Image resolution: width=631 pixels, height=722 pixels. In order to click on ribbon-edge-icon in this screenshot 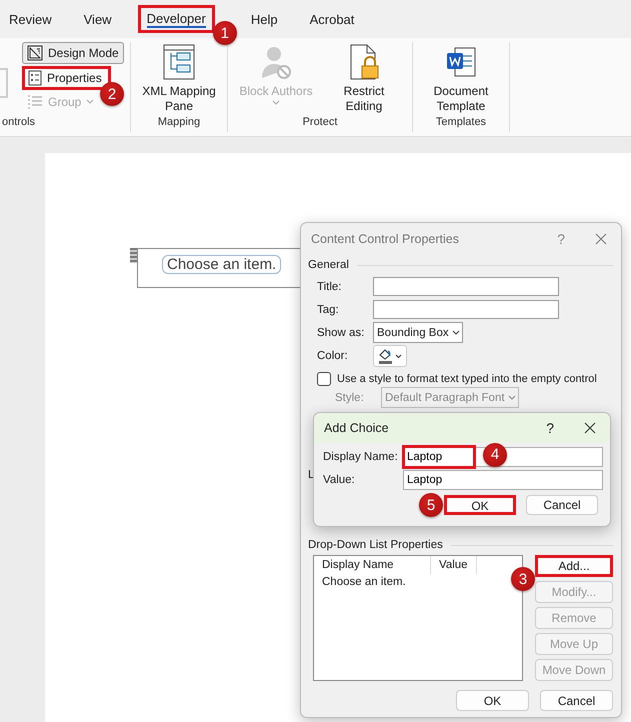, I will do `click(4, 83)`.